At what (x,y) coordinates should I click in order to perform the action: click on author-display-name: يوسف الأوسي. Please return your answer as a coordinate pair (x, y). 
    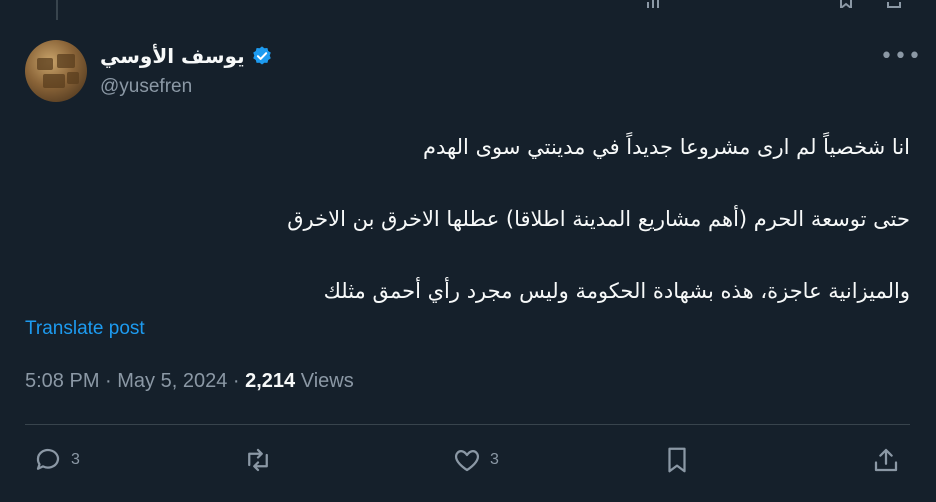
    Looking at the image, I should click on (172, 56).